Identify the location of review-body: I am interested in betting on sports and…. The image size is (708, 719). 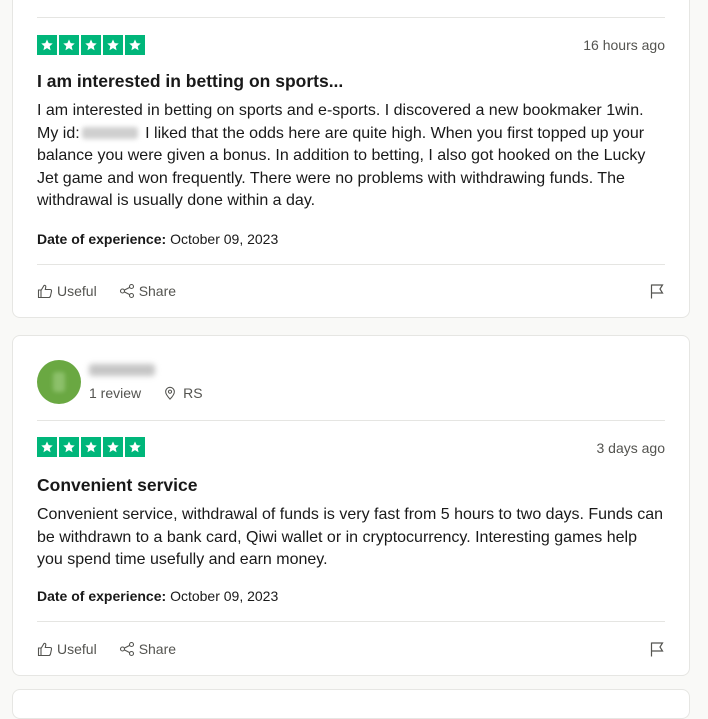
(352, 156).